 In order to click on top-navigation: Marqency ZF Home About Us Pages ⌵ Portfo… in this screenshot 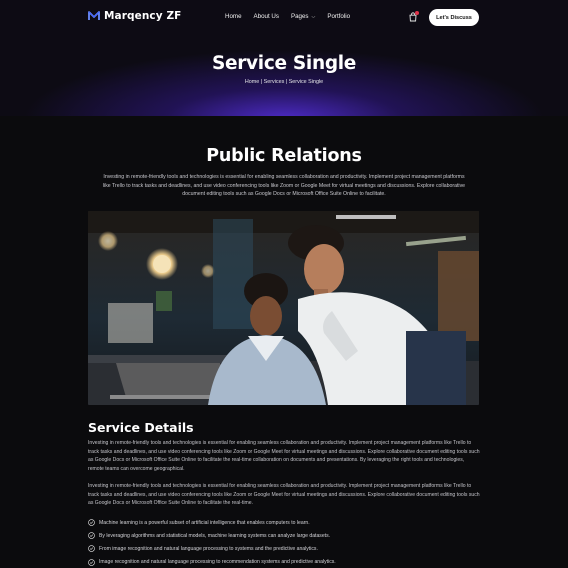, I will do `click(284, 18)`.